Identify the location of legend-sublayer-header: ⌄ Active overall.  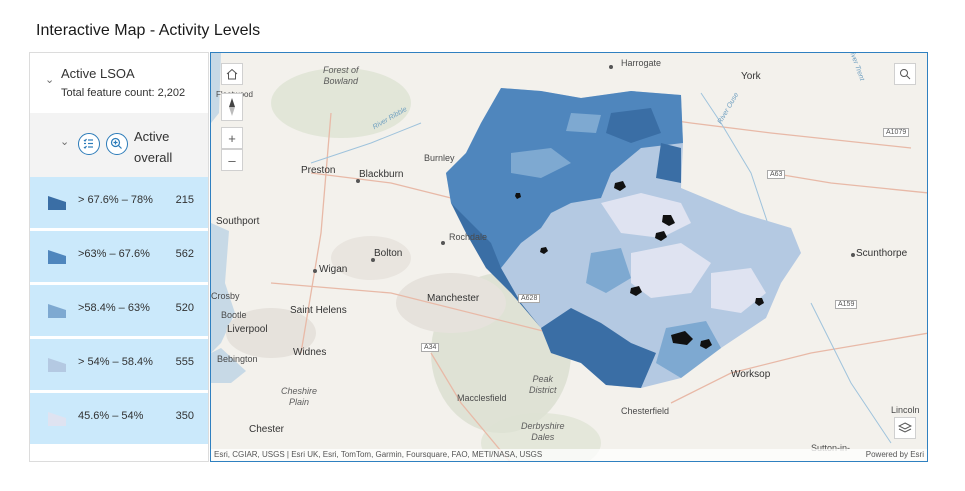
(119, 145).